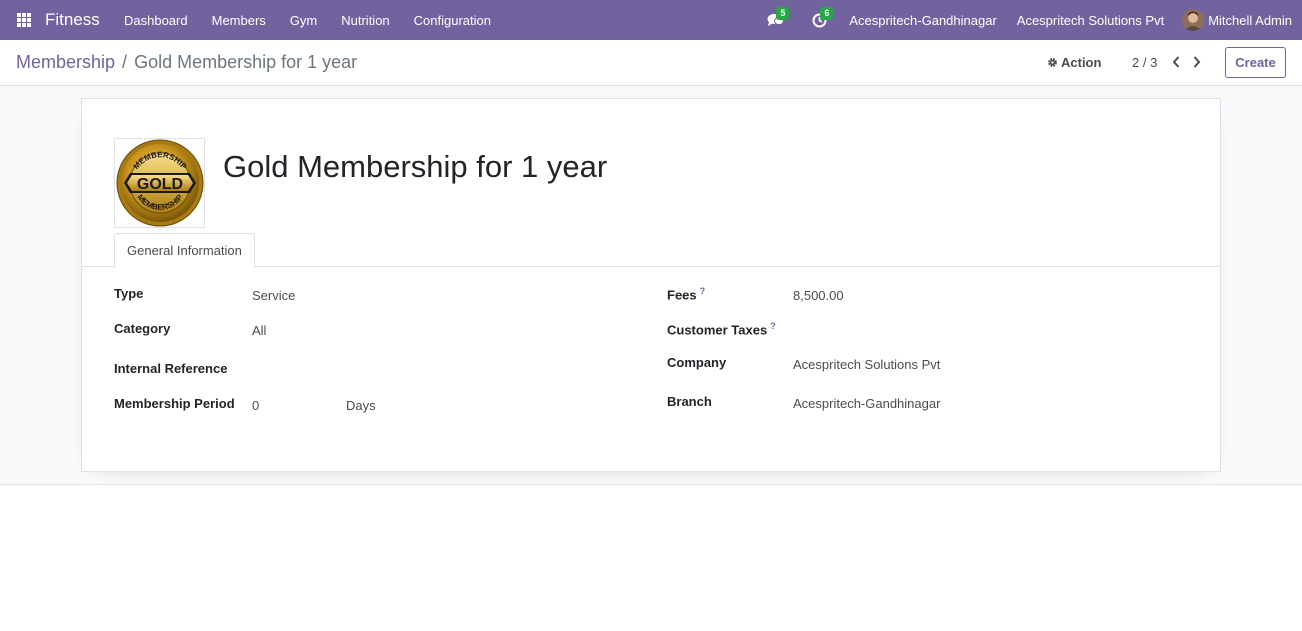  I want to click on type-label: Type, so click(129, 293).